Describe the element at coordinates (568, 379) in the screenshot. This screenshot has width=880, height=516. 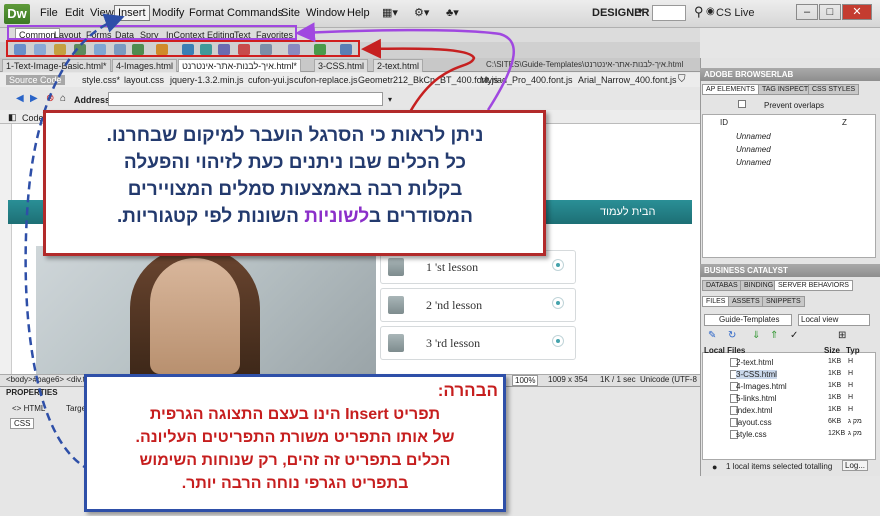
I see `window-size: 1009 x 354` at that location.